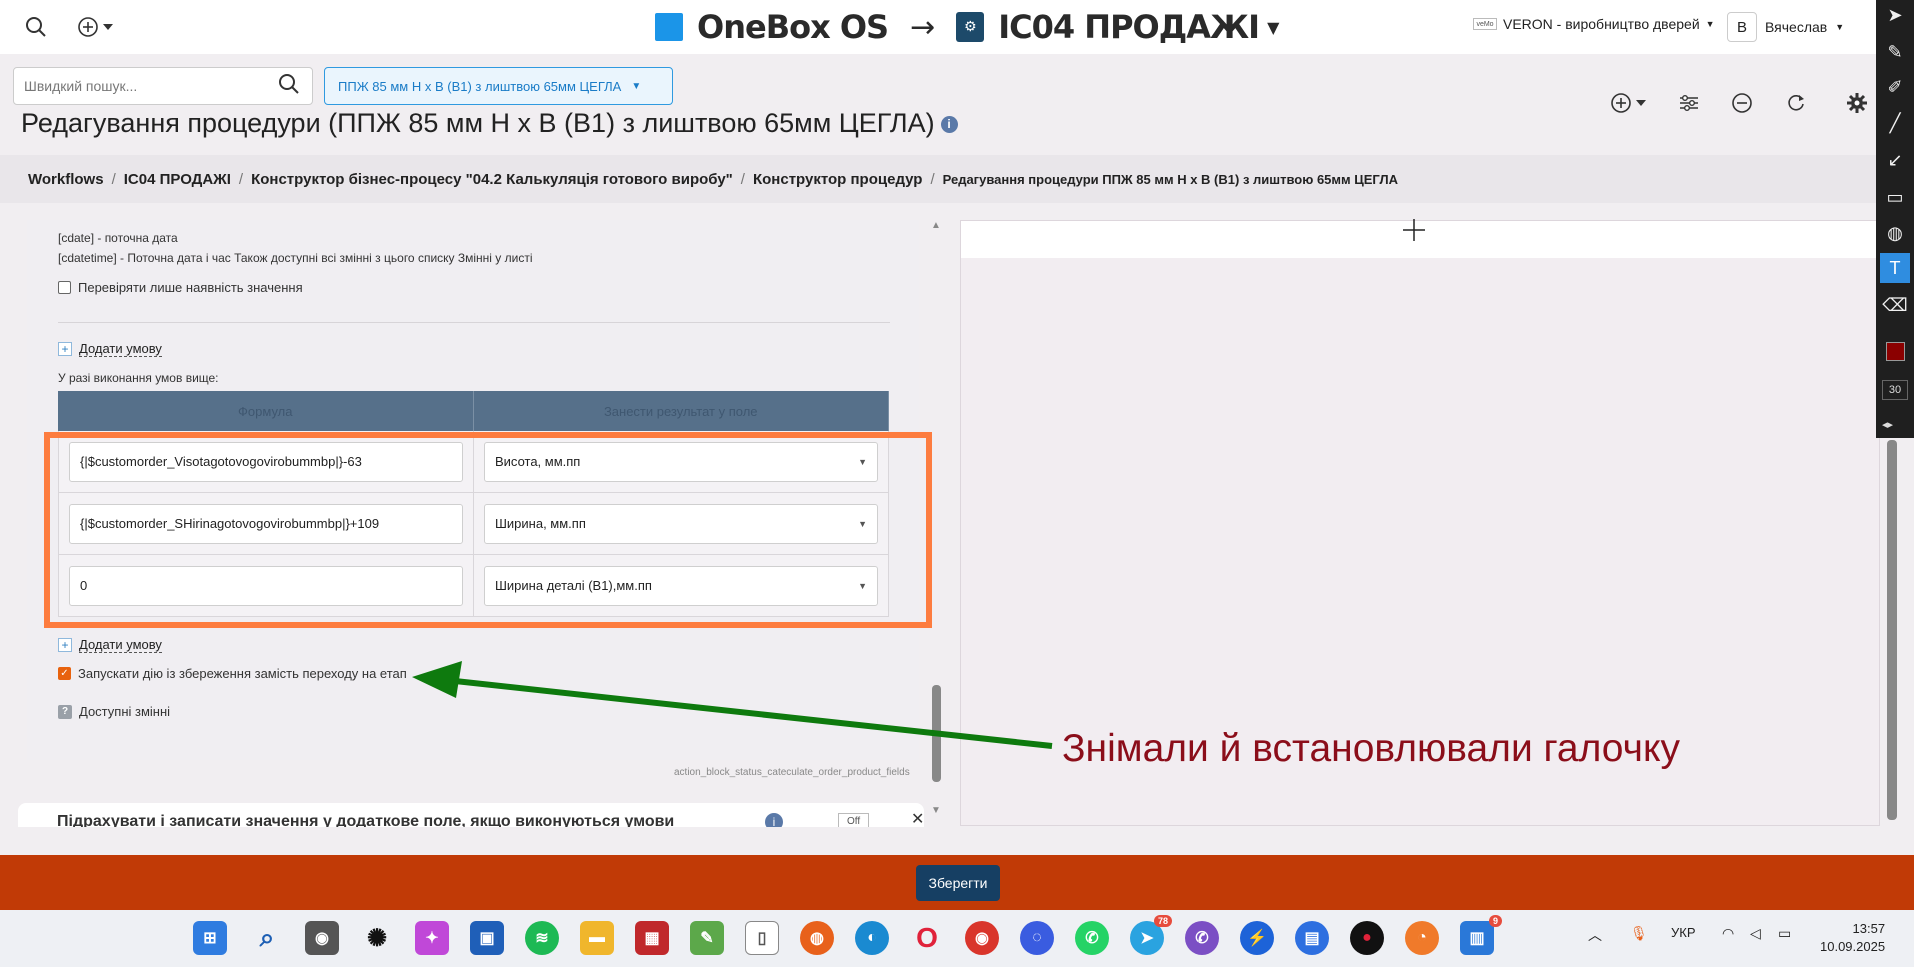 The image size is (1914, 967). What do you see at coordinates (138, 378) in the screenshot?
I see `if-conditions-label: У разі виконання умов вище:` at bounding box center [138, 378].